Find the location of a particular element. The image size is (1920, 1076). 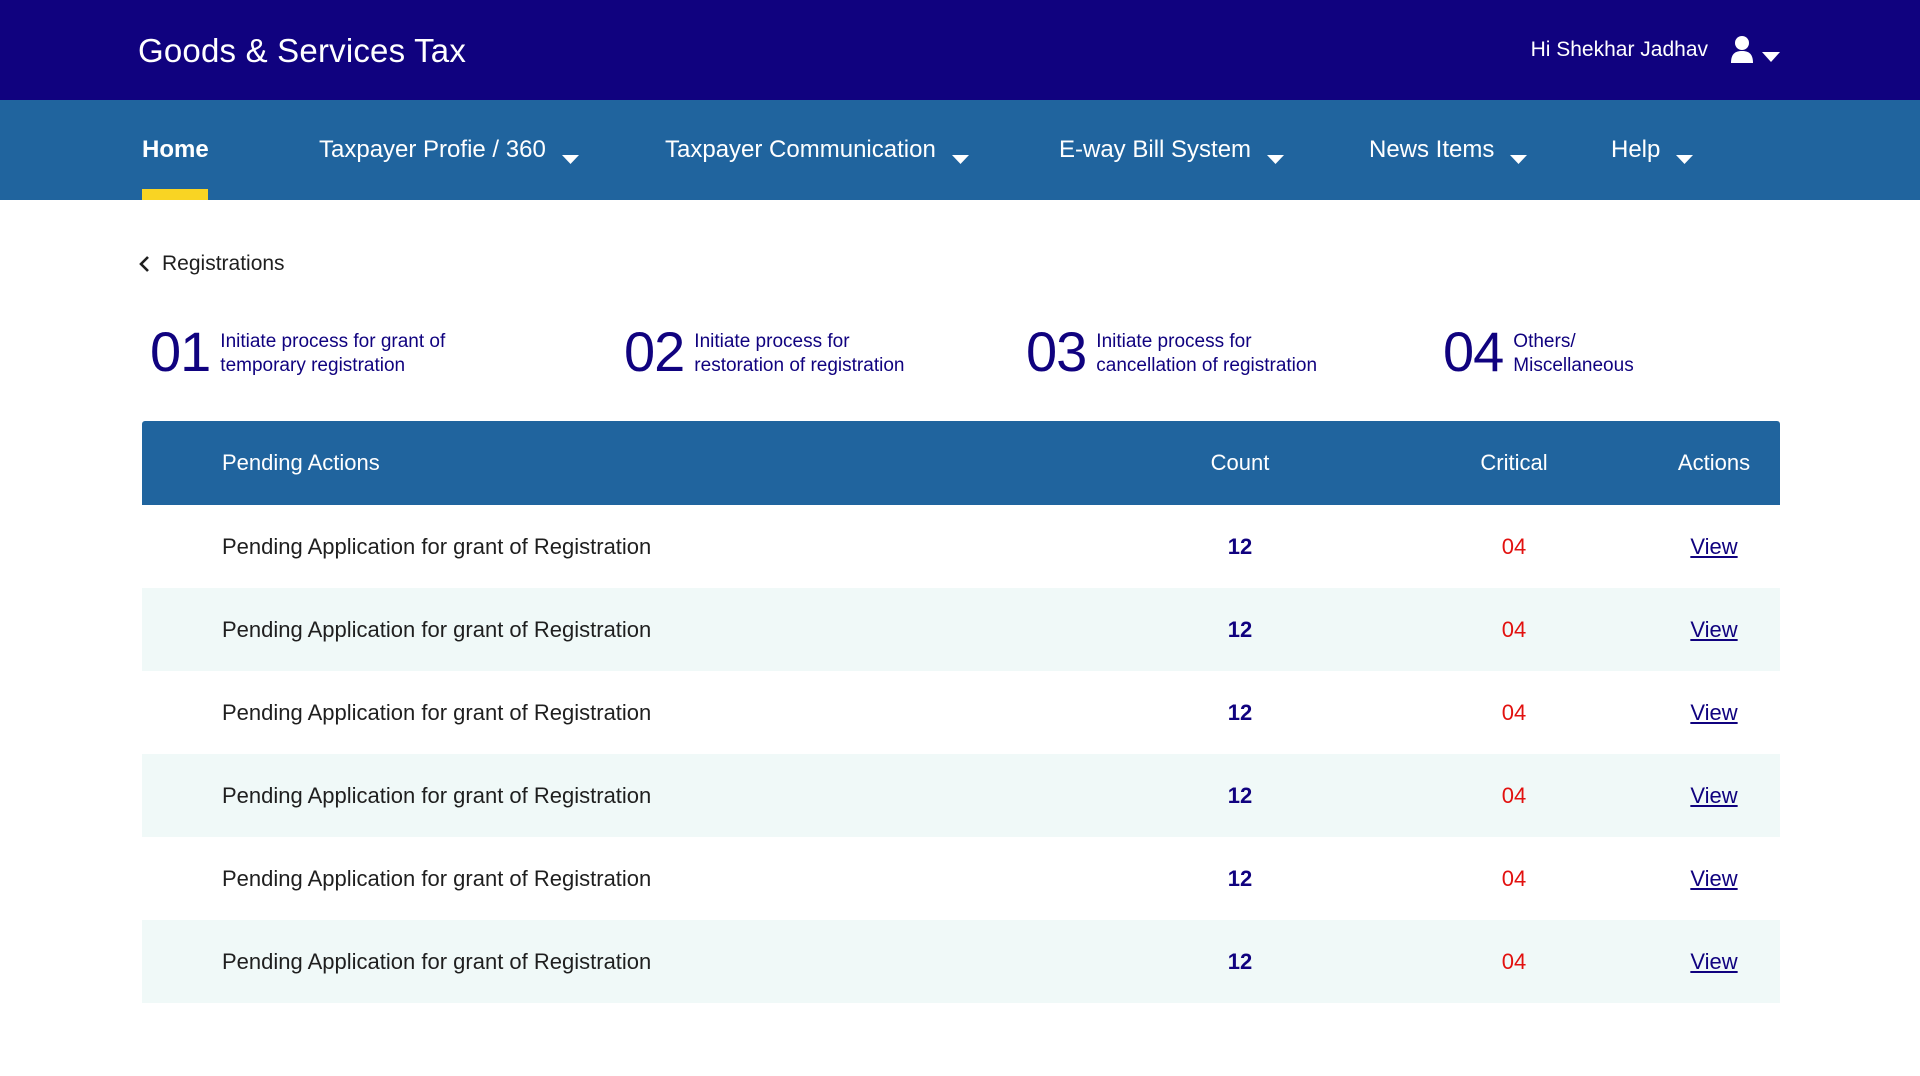

user-menu: Hi Shekhar Jadhav is located at coordinates (1655, 50).